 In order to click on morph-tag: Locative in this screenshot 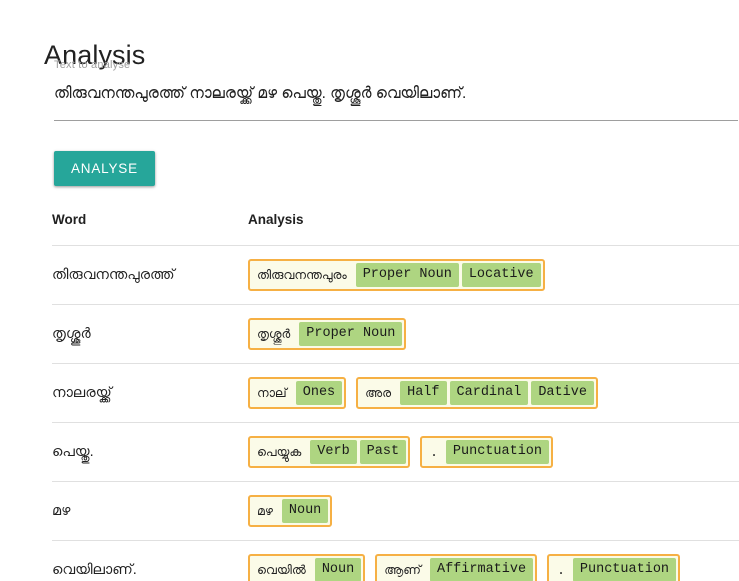, I will do `click(501, 275)`.